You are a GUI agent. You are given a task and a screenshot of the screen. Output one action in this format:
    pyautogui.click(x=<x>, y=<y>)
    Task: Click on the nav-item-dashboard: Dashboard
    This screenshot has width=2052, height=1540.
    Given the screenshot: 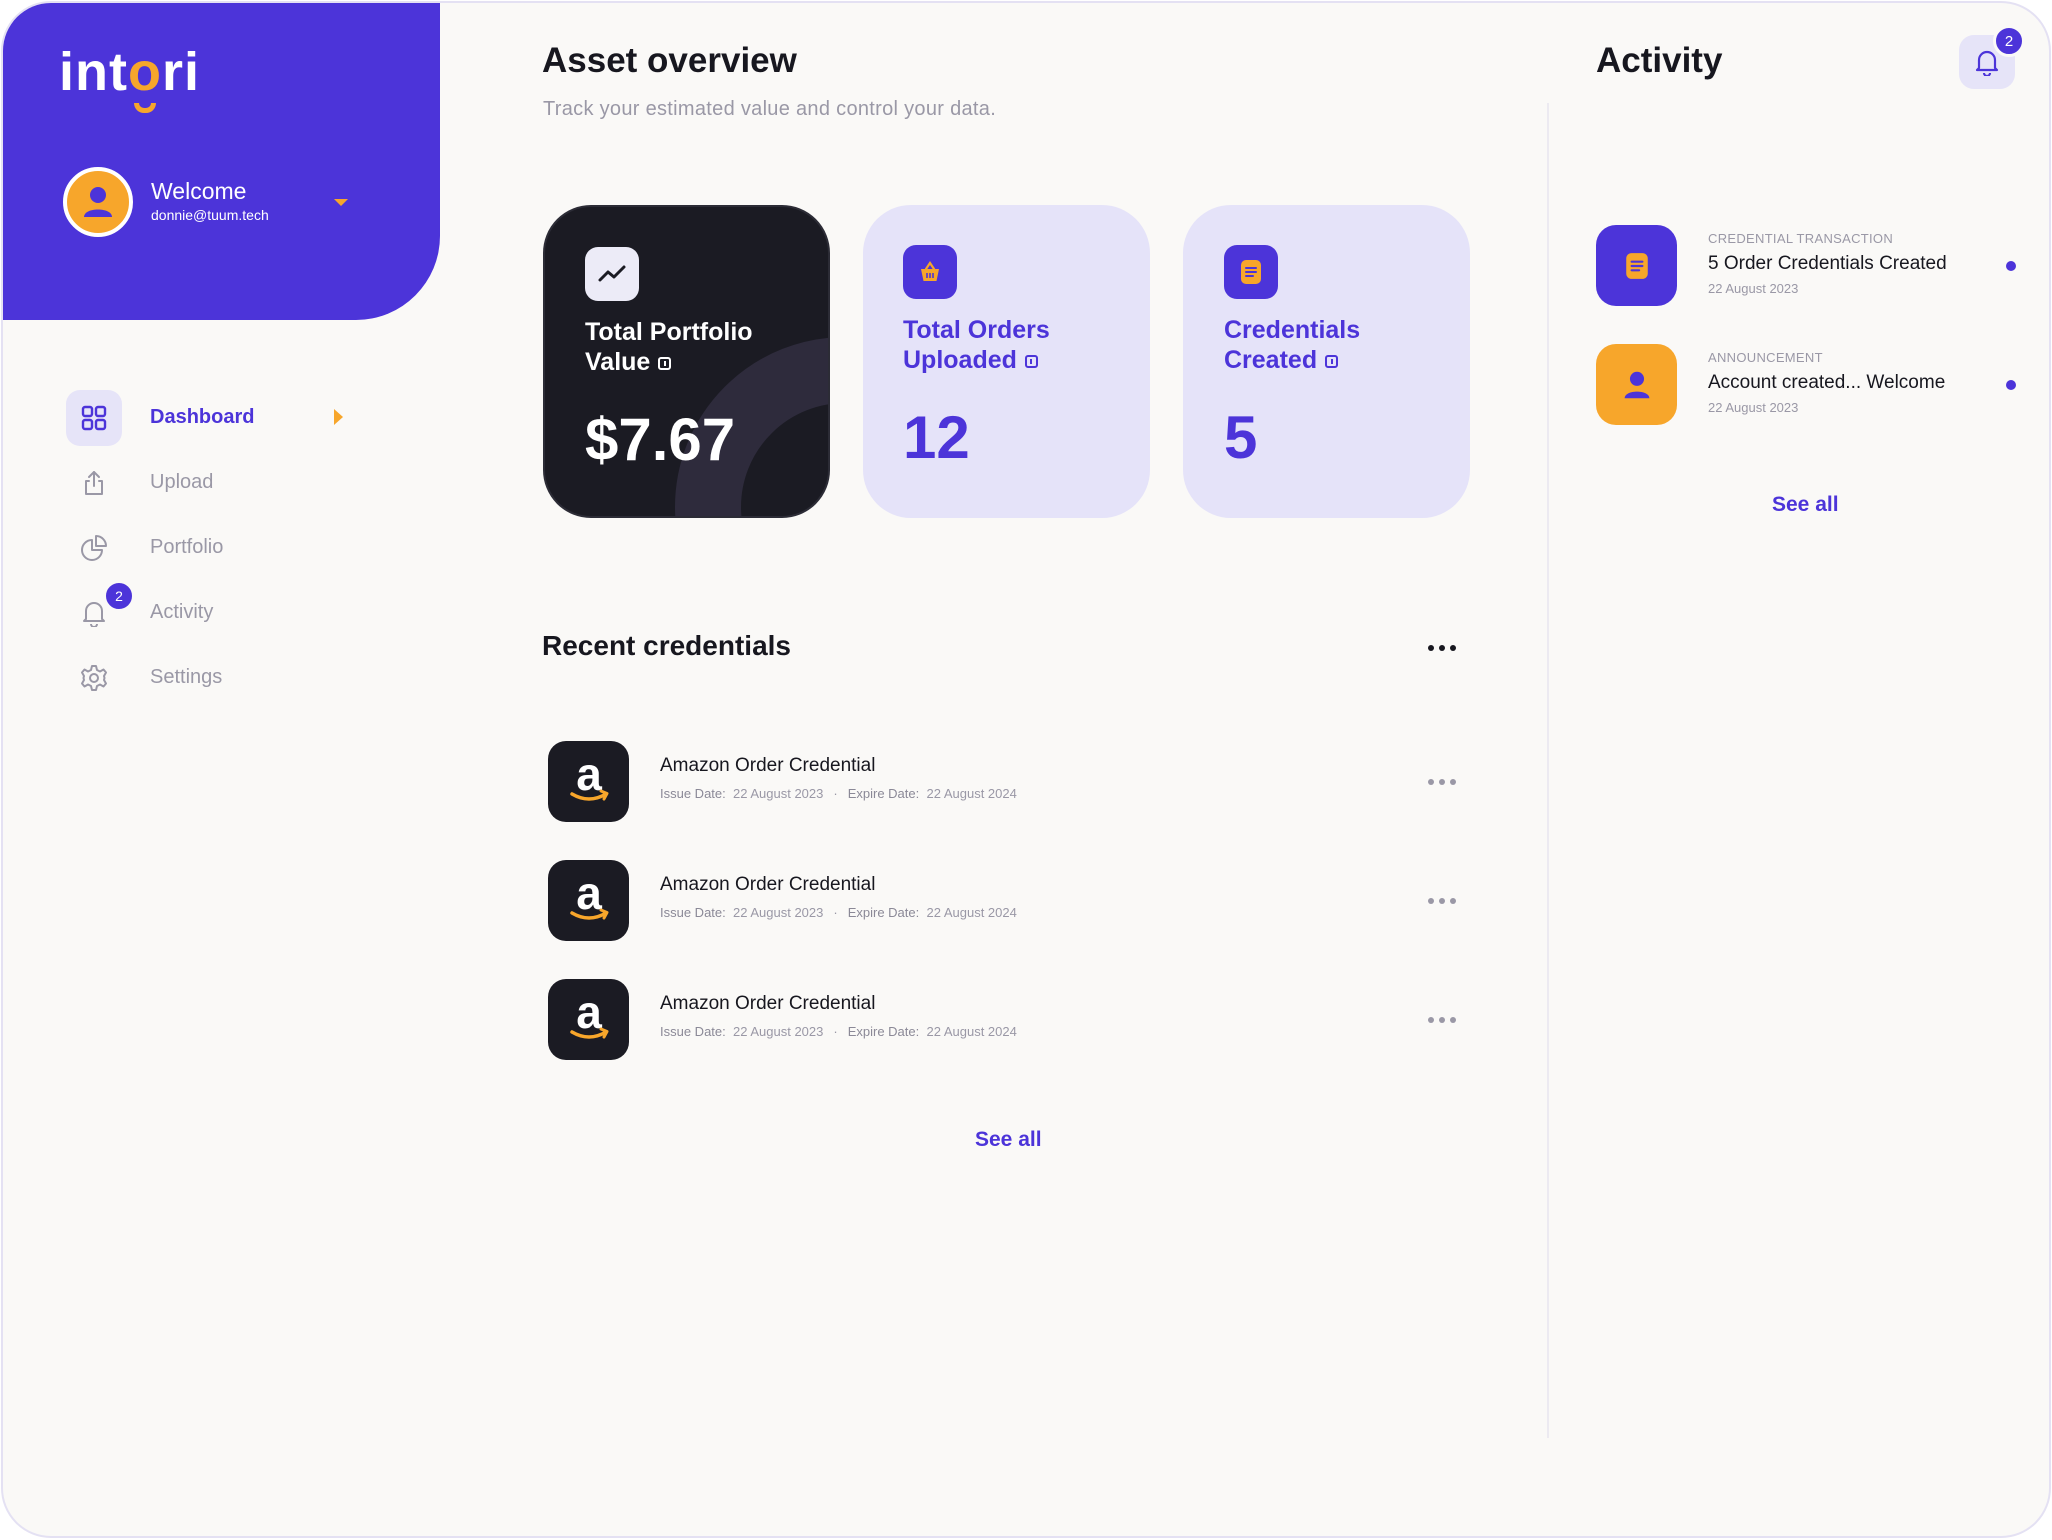 What is the action you would take?
    pyautogui.click(x=216, y=417)
    